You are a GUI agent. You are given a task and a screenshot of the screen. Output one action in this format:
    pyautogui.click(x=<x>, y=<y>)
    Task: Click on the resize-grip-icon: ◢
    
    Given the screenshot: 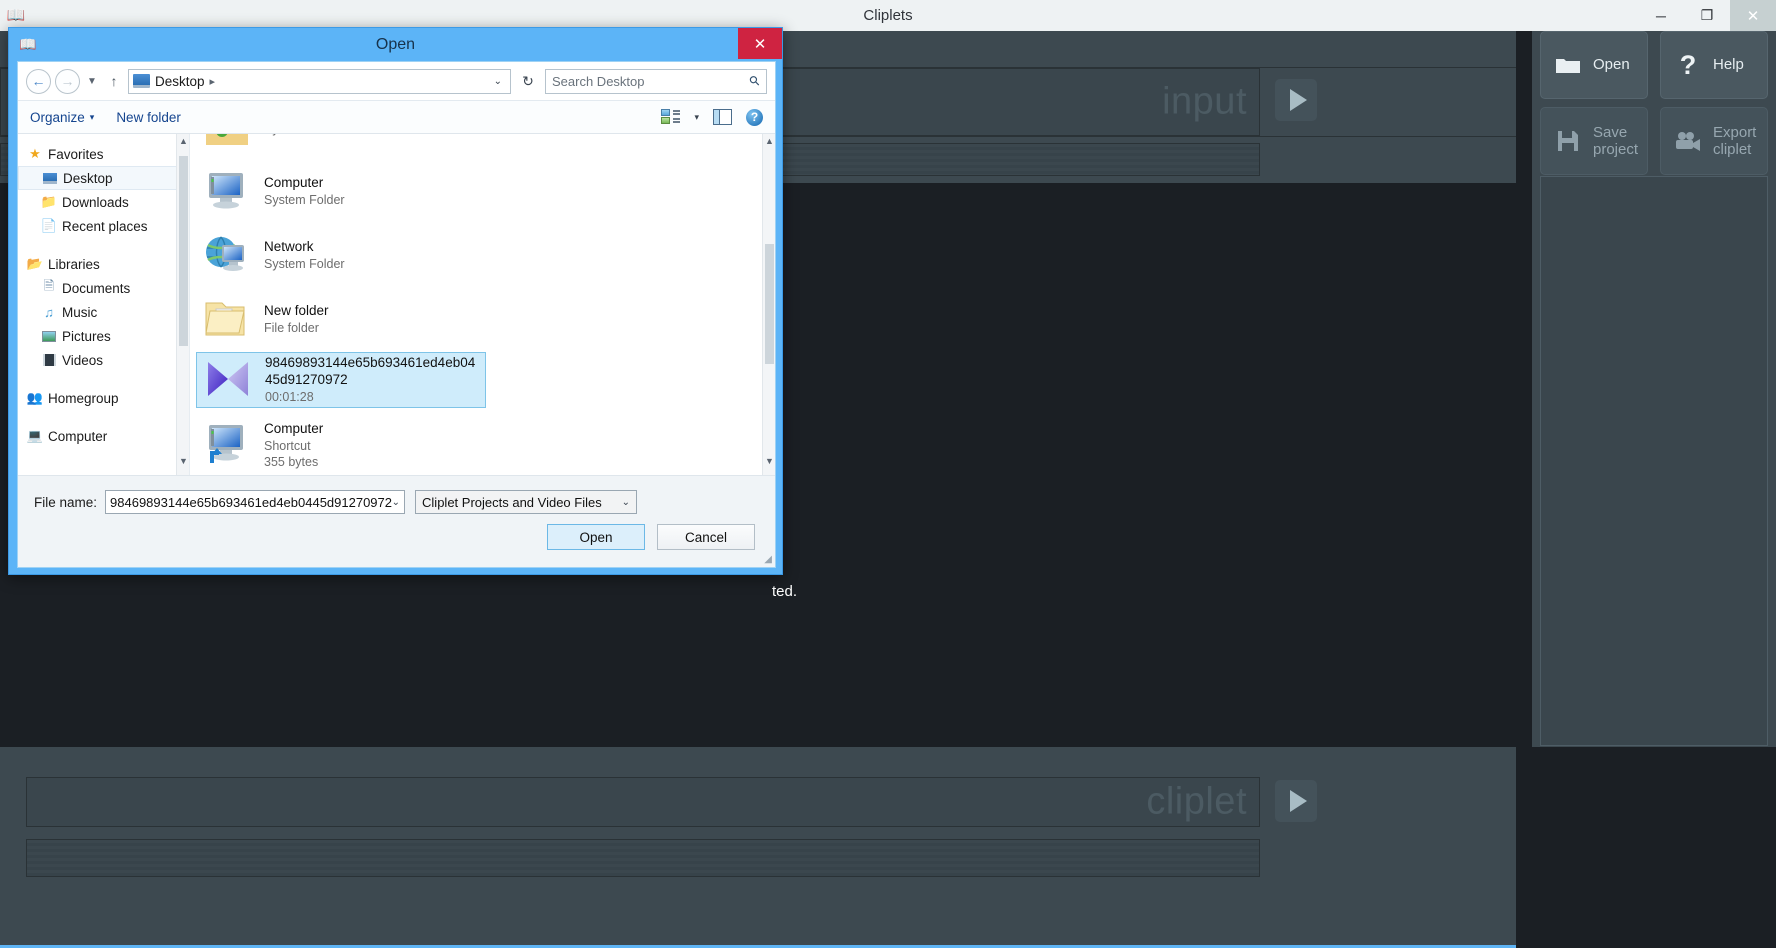 What is the action you would take?
    pyautogui.click(x=768, y=559)
    